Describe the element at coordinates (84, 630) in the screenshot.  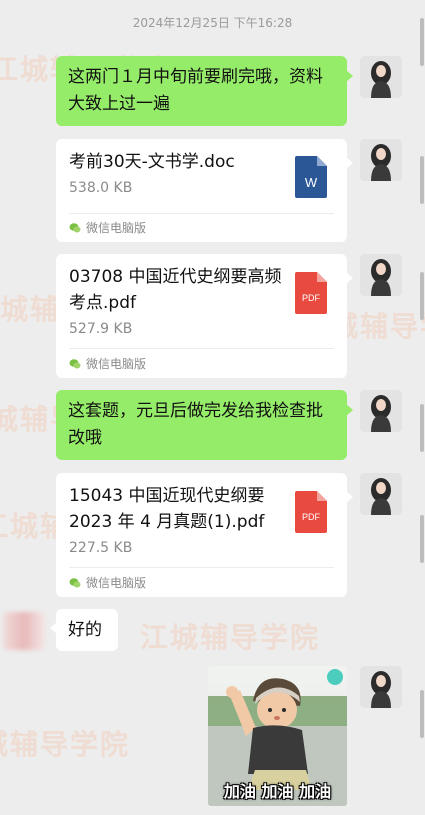
I see `received-message: 好的` at that location.